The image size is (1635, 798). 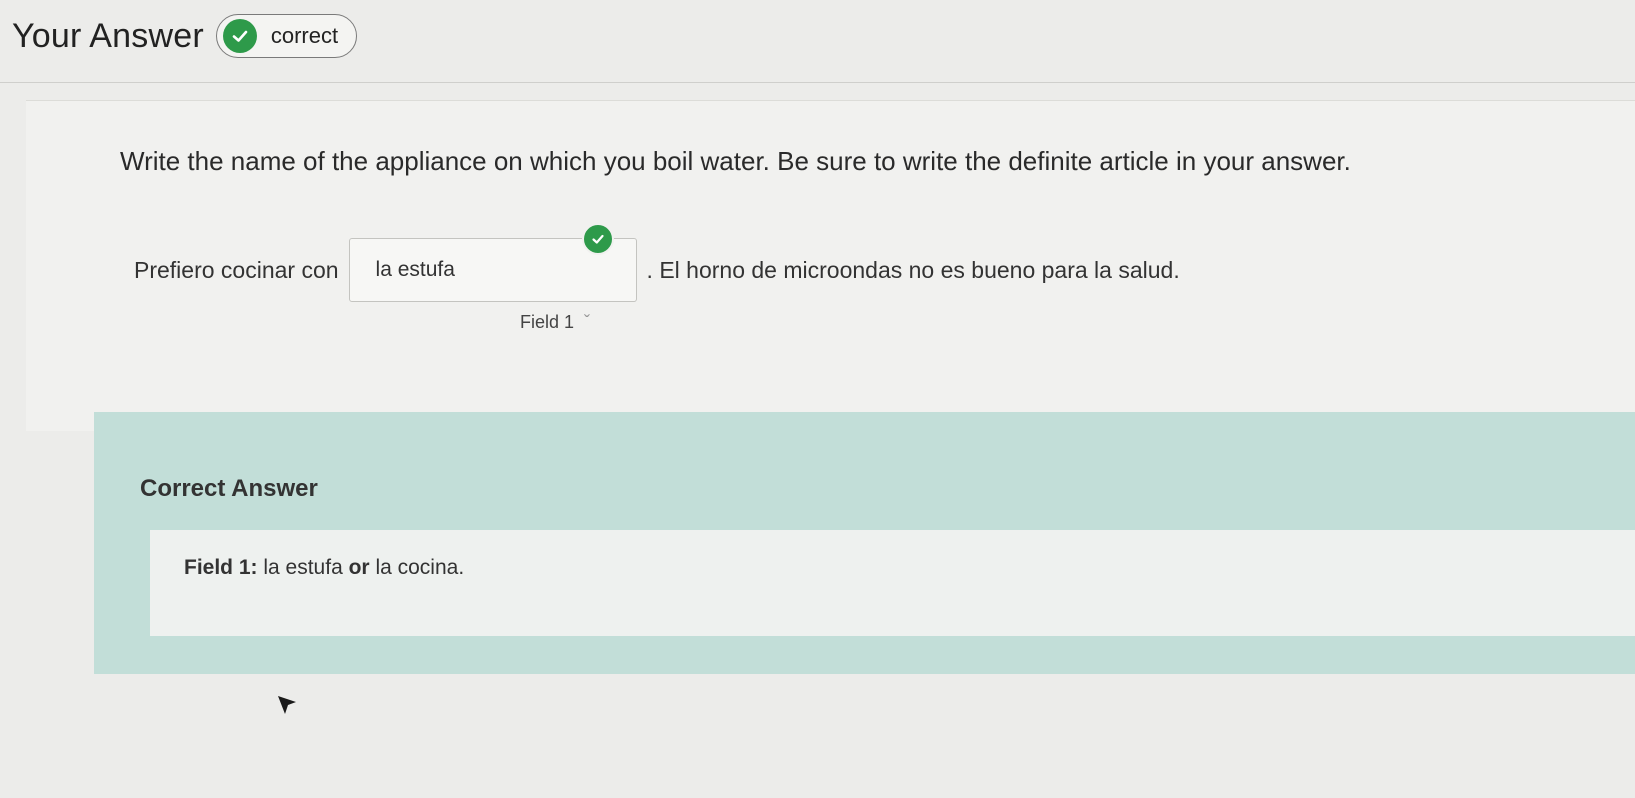 What do you see at coordinates (492, 262) in the screenshot?
I see `answer-input-field: la estufa` at bounding box center [492, 262].